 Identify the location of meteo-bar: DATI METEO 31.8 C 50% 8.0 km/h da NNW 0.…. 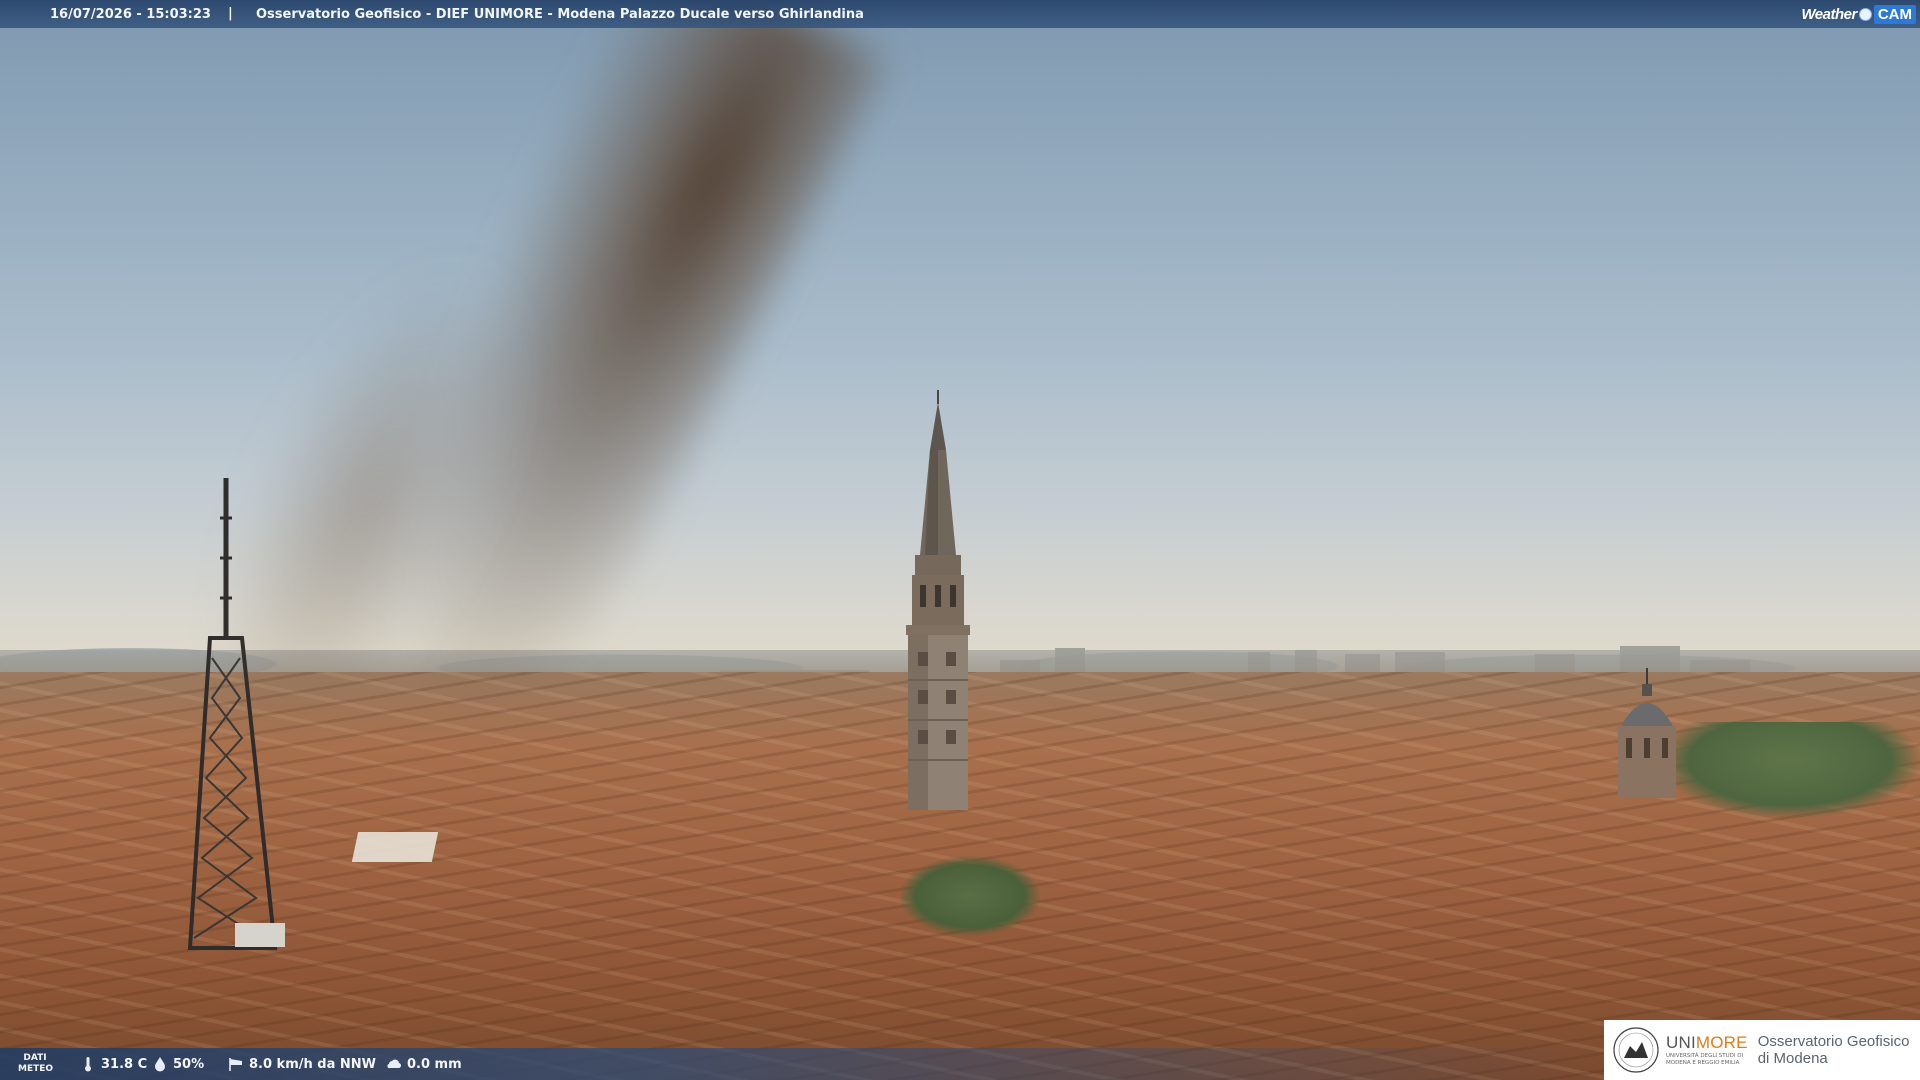
(800, 1064).